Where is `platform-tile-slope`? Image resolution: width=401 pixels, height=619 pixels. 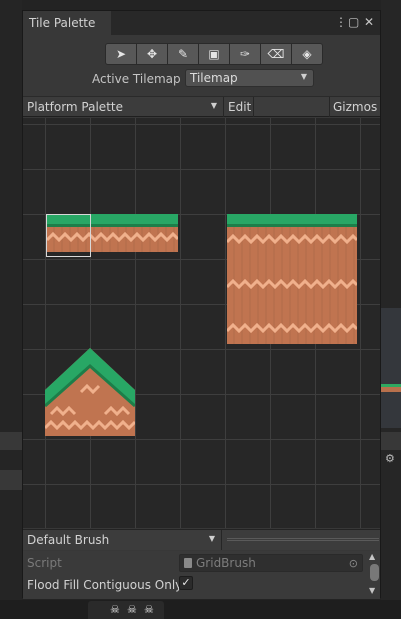
platform-tile-slope is located at coordinates (90, 392).